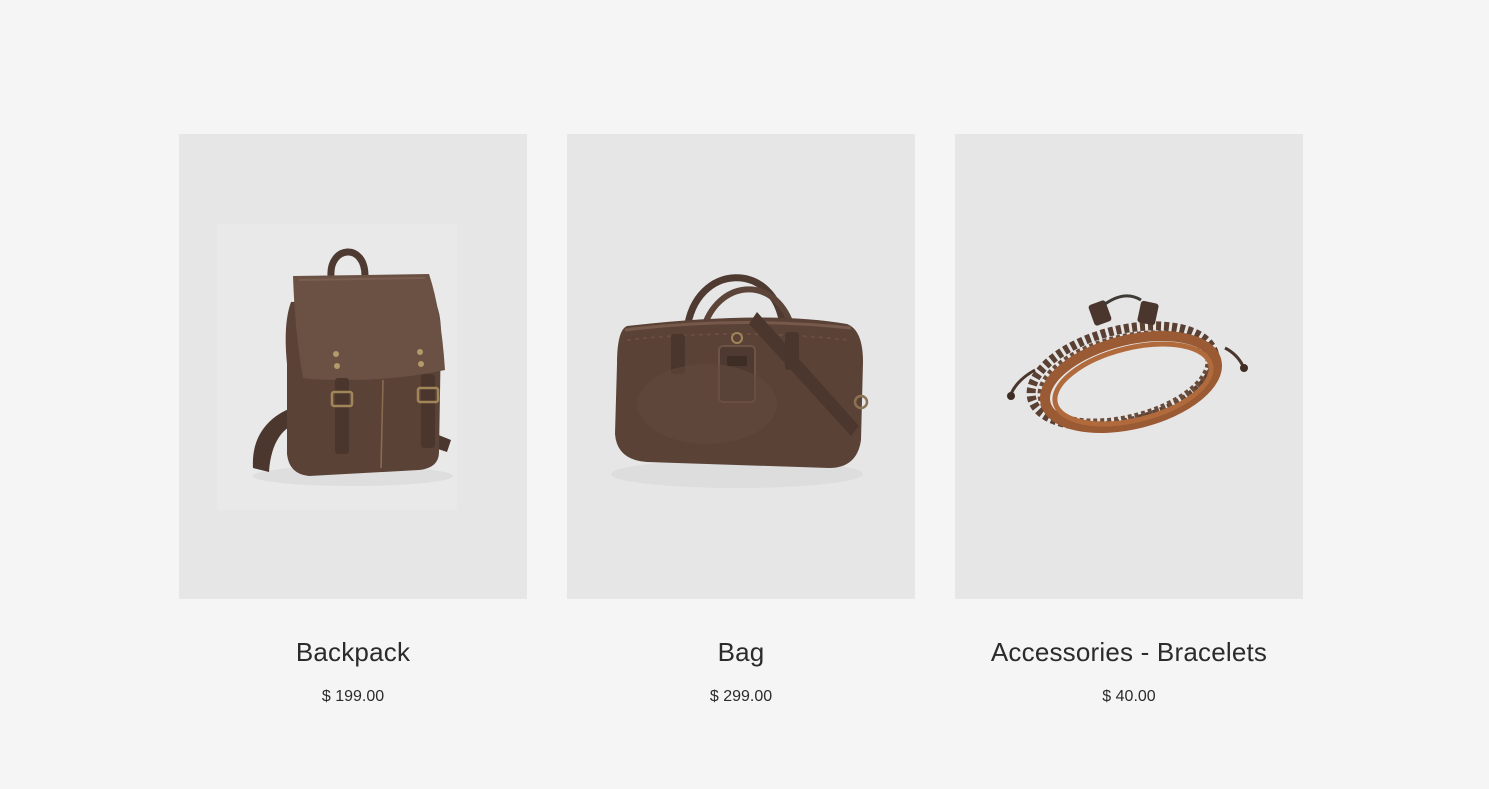 This screenshot has height=789, width=1489. I want to click on product-price: $ 199.00, so click(353, 696).